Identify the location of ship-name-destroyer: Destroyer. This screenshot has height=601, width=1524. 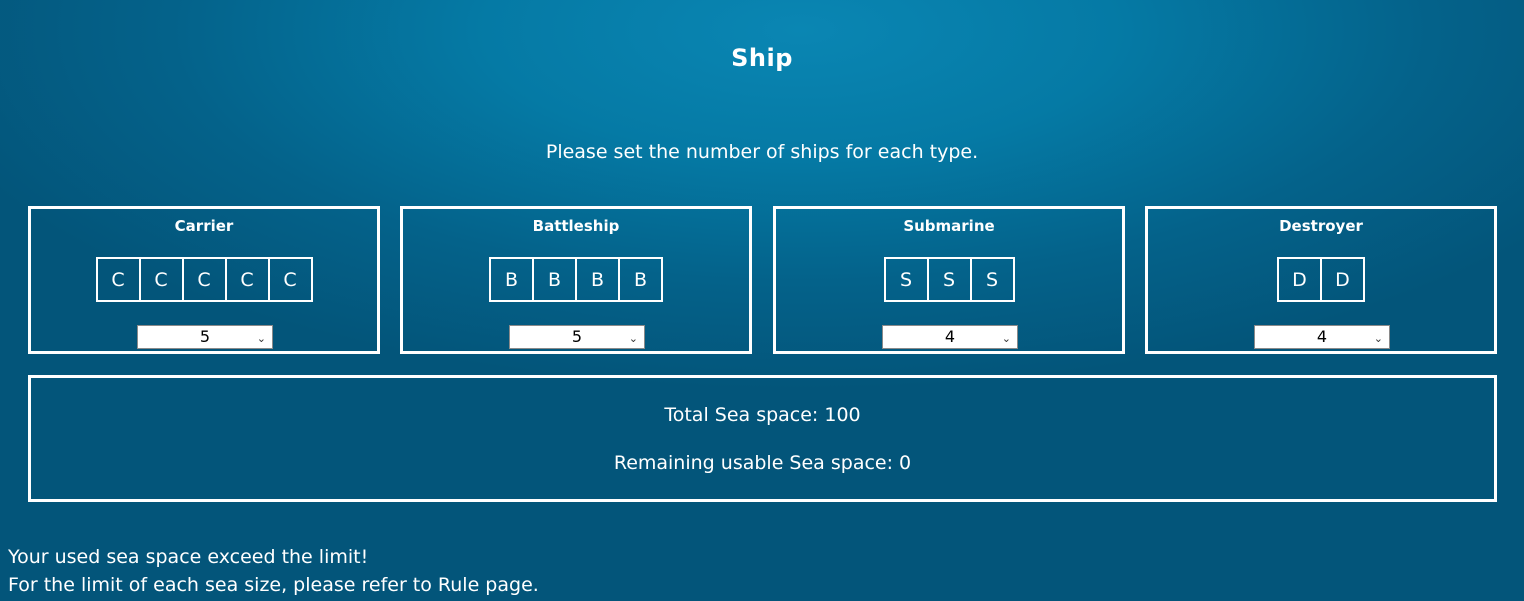
(1321, 226).